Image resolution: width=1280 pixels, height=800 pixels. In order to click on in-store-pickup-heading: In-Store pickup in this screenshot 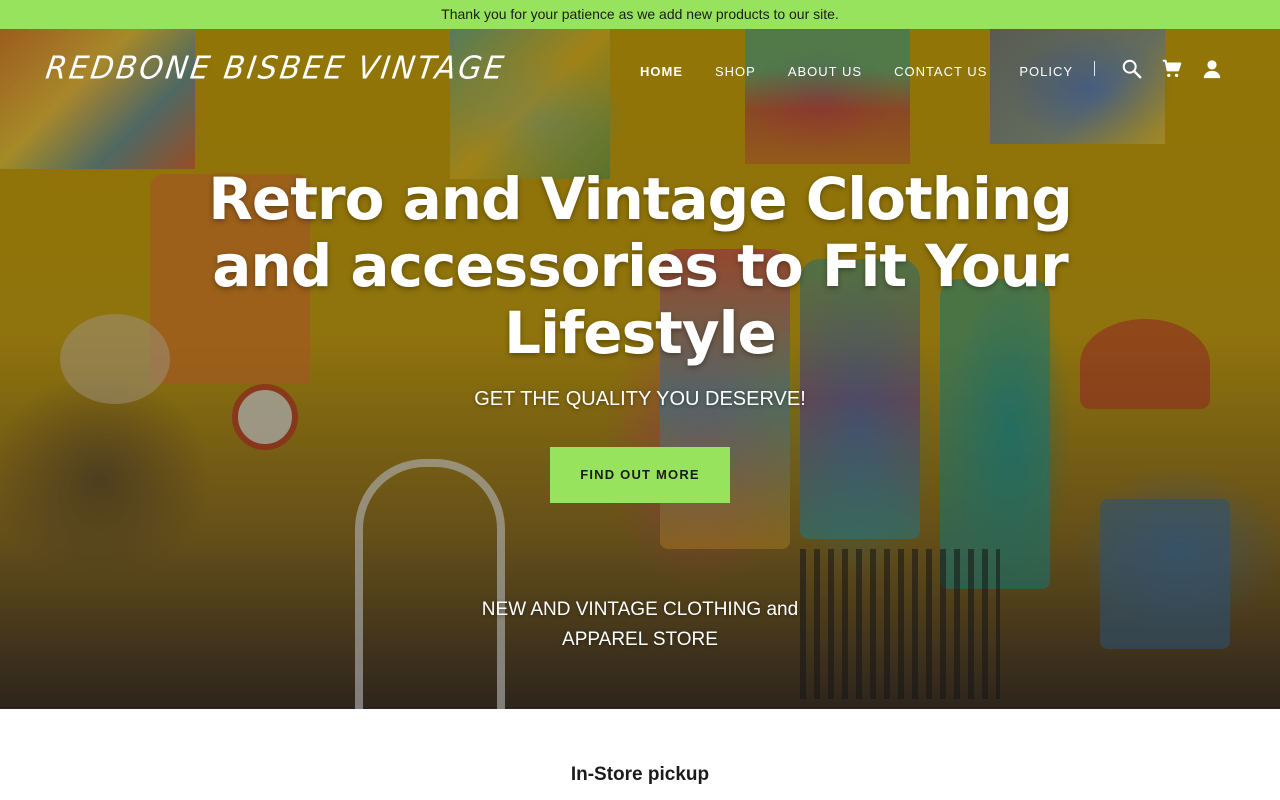, I will do `click(640, 774)`.